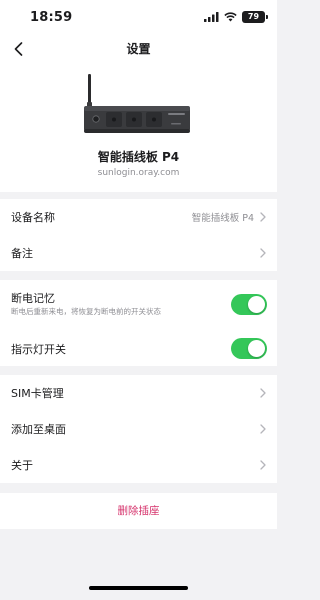 The height and width of the screenshot is (600, 320). What do you see at coordinates (22, 253) in the screenshot?
I see `note-label: 备注` at bounding box center [22, 253].